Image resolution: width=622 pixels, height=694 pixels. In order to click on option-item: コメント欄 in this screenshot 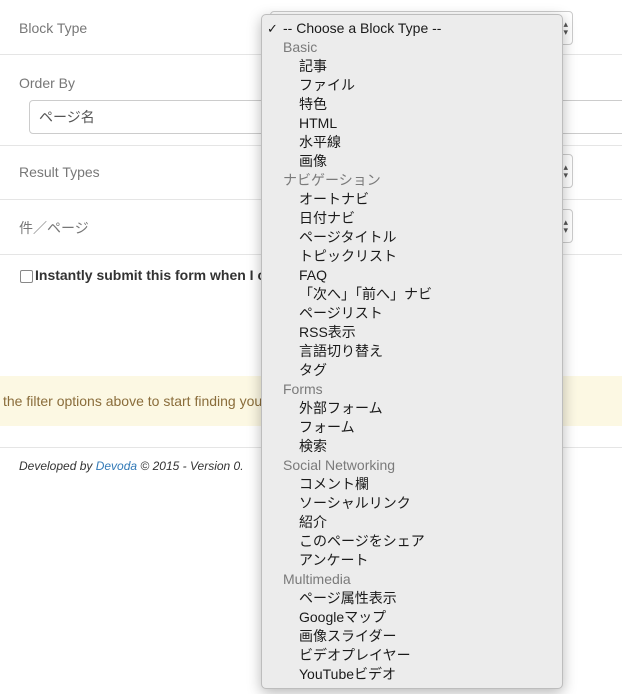, I will do `click(334, 484)`.